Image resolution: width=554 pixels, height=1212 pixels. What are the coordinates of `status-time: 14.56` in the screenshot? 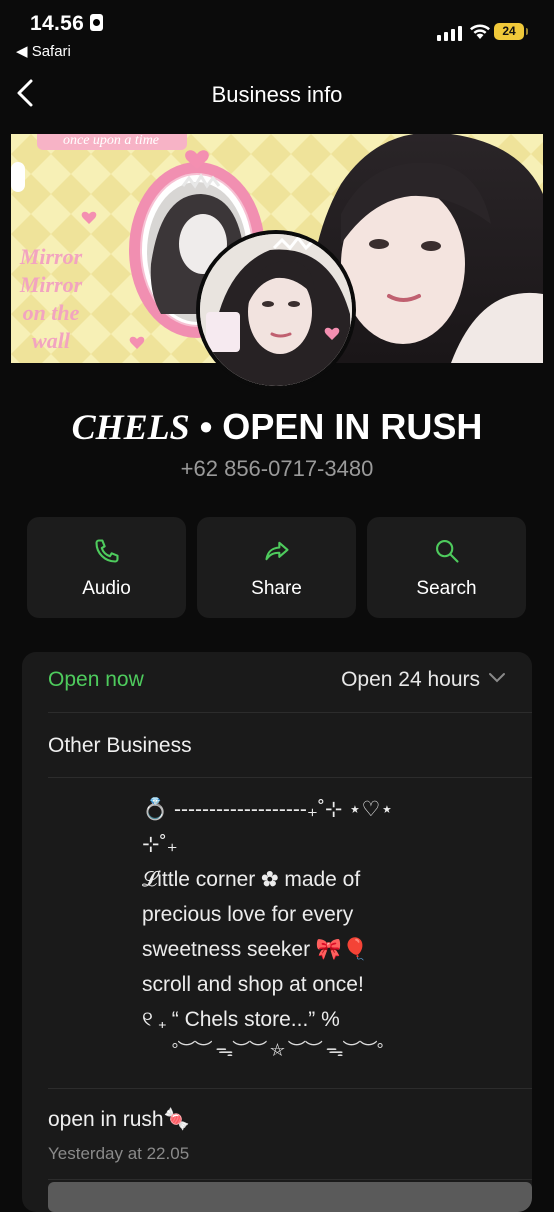 It's located at (67, 24).